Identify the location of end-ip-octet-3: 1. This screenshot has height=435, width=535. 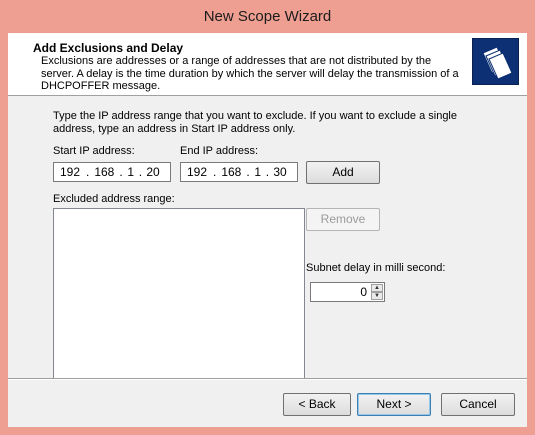
(258, 172).